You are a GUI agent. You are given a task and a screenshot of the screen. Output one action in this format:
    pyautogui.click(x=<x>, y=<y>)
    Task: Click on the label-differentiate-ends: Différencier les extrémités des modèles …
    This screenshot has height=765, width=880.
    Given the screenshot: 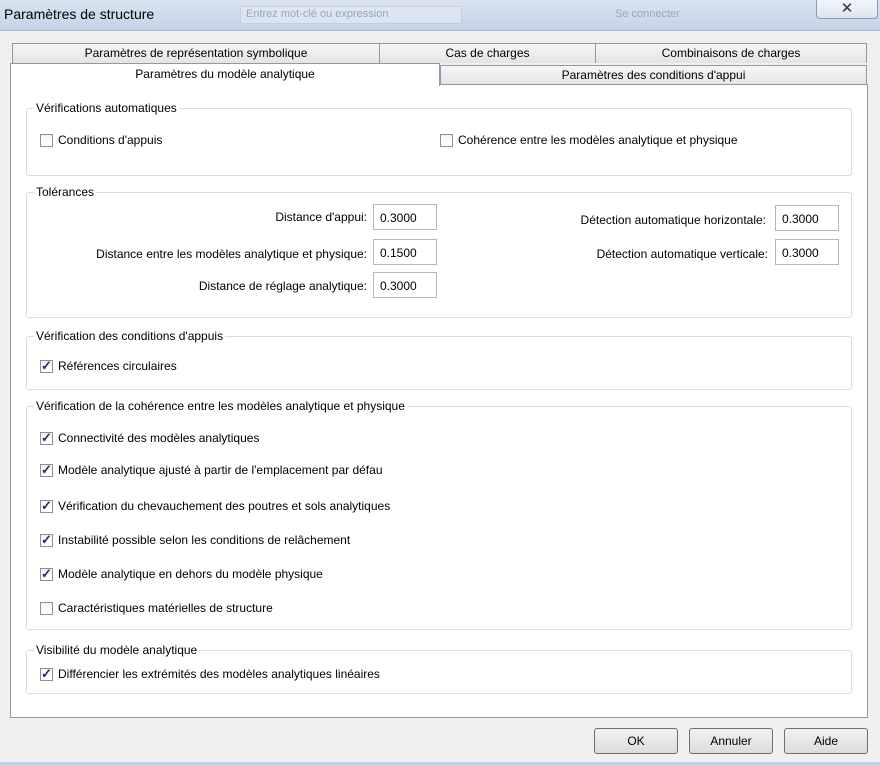 What is the action you would take?
    pyautogui.click(x=219, y=674)
    